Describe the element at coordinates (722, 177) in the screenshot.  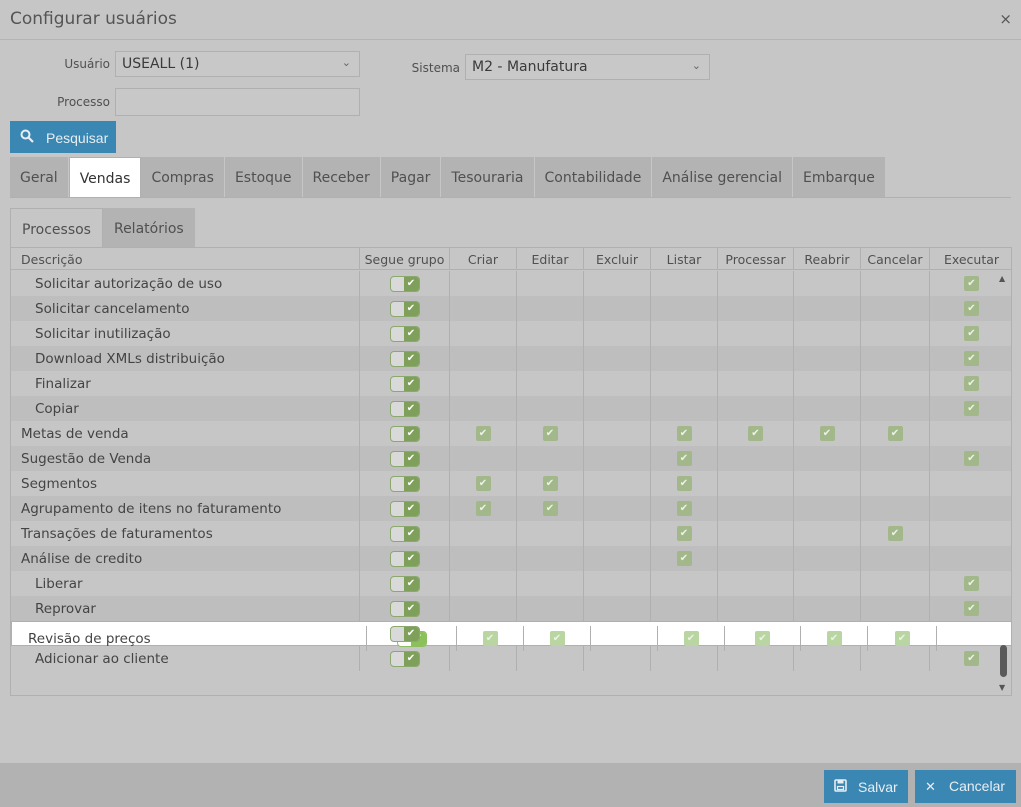
I see `tab-análise-gerencial: Análise gerencial` at that location.